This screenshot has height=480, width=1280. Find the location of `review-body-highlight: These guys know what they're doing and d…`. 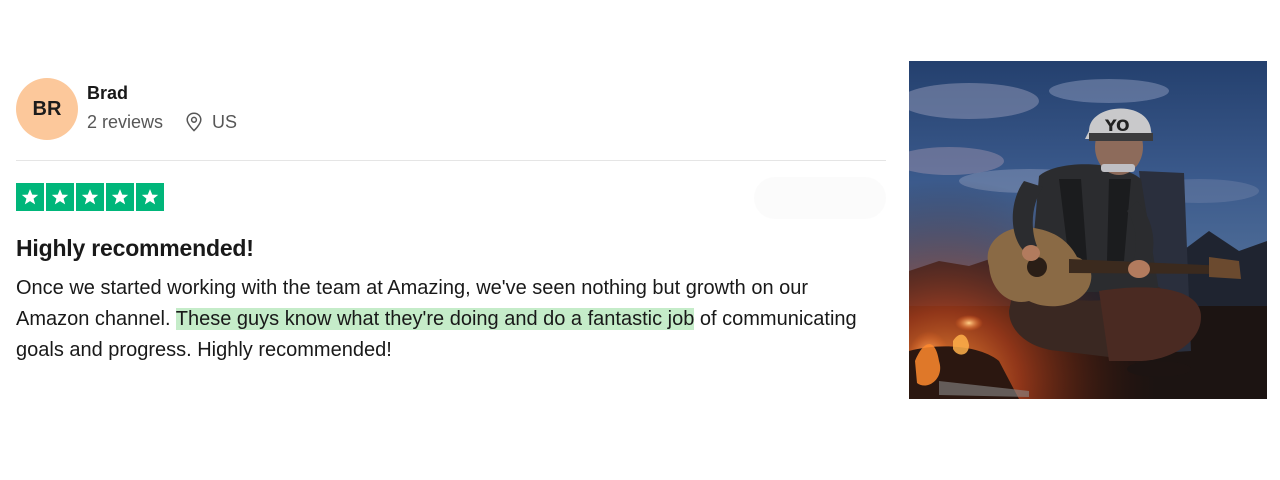

review-body-highlight: These guys know what they're doing and d… is located at coordinates (435, 319).